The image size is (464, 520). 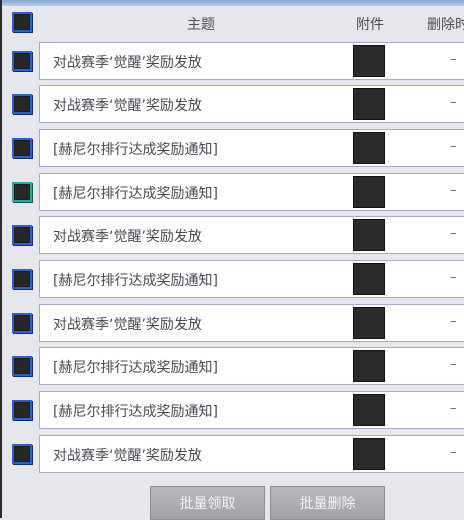 I want to click on header-subject: 主题, so click(x=201, y=25).